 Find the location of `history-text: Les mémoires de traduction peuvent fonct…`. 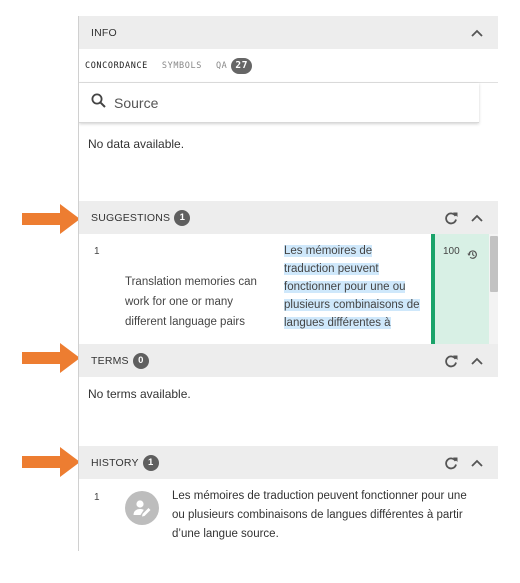

history-text: Les mémoires de traduction peuvent fonct… is located at coordinates (319, 515).